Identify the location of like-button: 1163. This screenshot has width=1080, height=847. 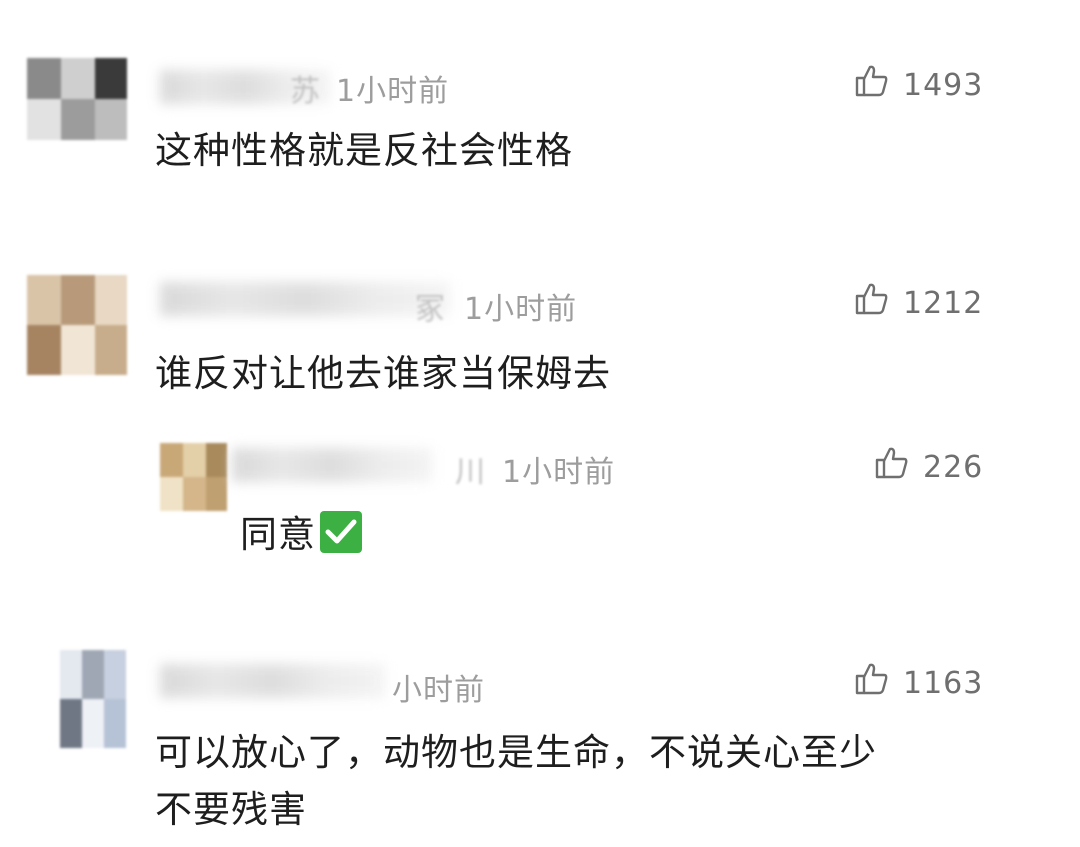
(919, 683).